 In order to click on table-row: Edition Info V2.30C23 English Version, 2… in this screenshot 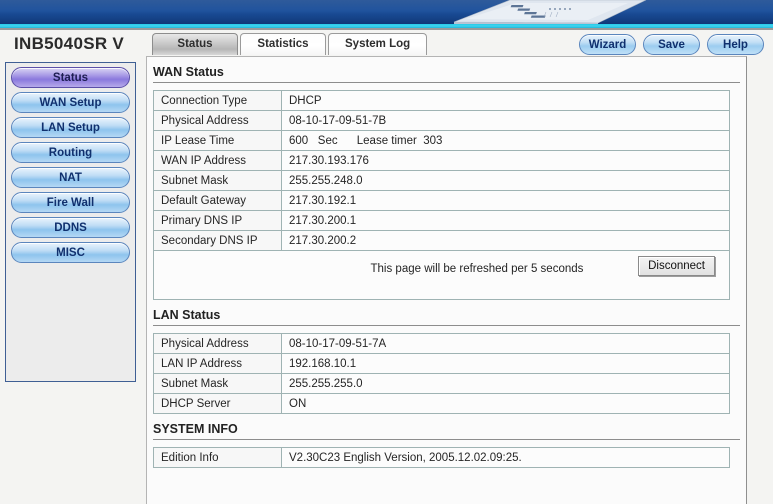, I will do `click(441, 457)`.